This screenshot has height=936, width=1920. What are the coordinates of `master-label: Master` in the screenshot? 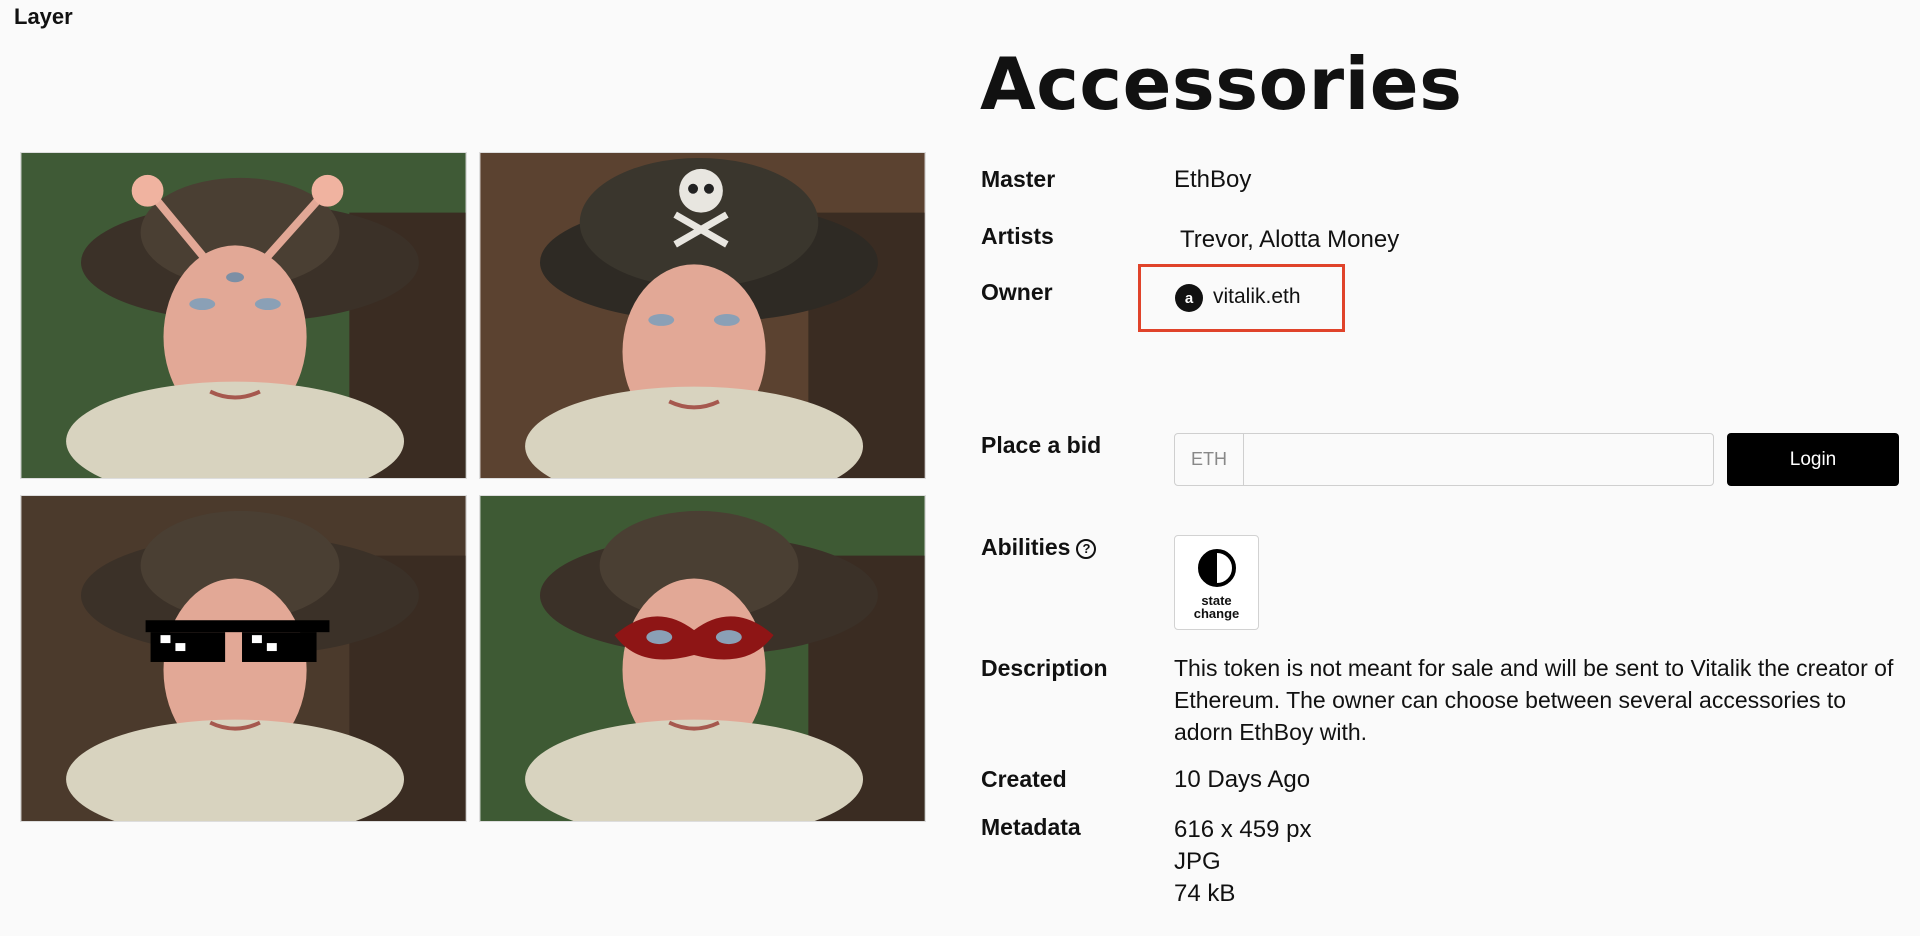 It's located at (1018, 179).